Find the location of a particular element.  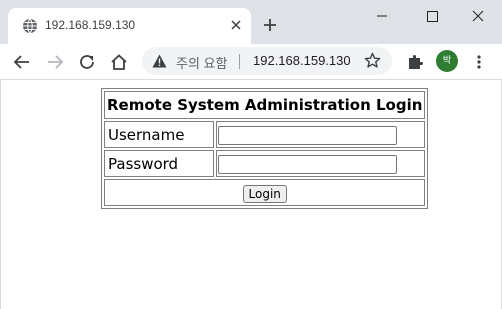

browser-toolbar: 주의 요함 192.168.159.130 박 is located at coordinates (251, 62).